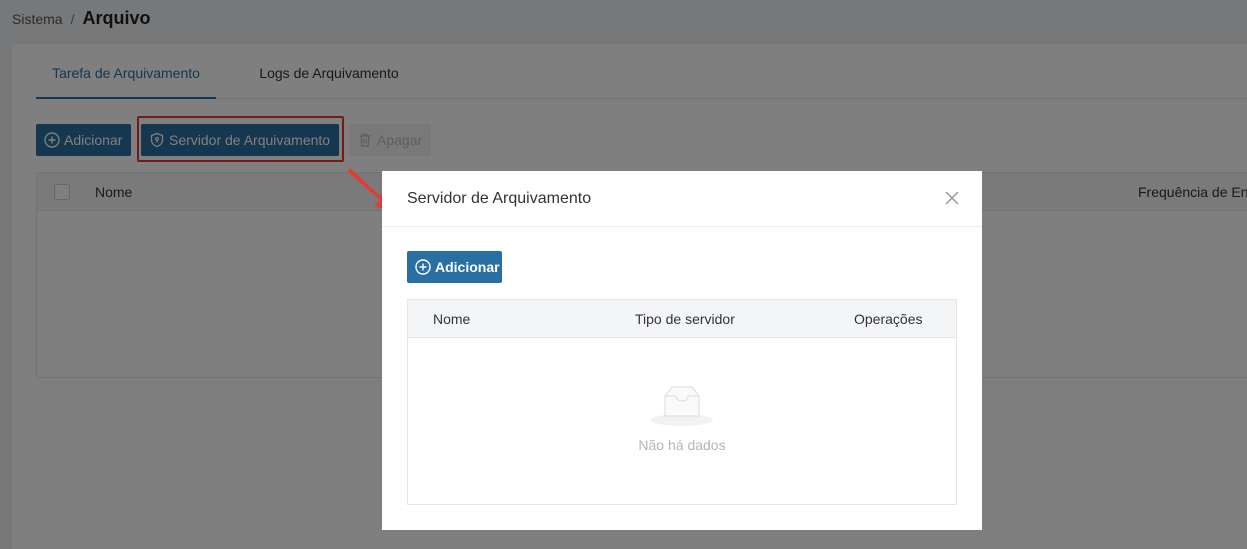 The image size is (1247, 549). What do you see at coordinates (952, 198) in the screenshot?
I see `close-icon` at bounding box center [952, 198].